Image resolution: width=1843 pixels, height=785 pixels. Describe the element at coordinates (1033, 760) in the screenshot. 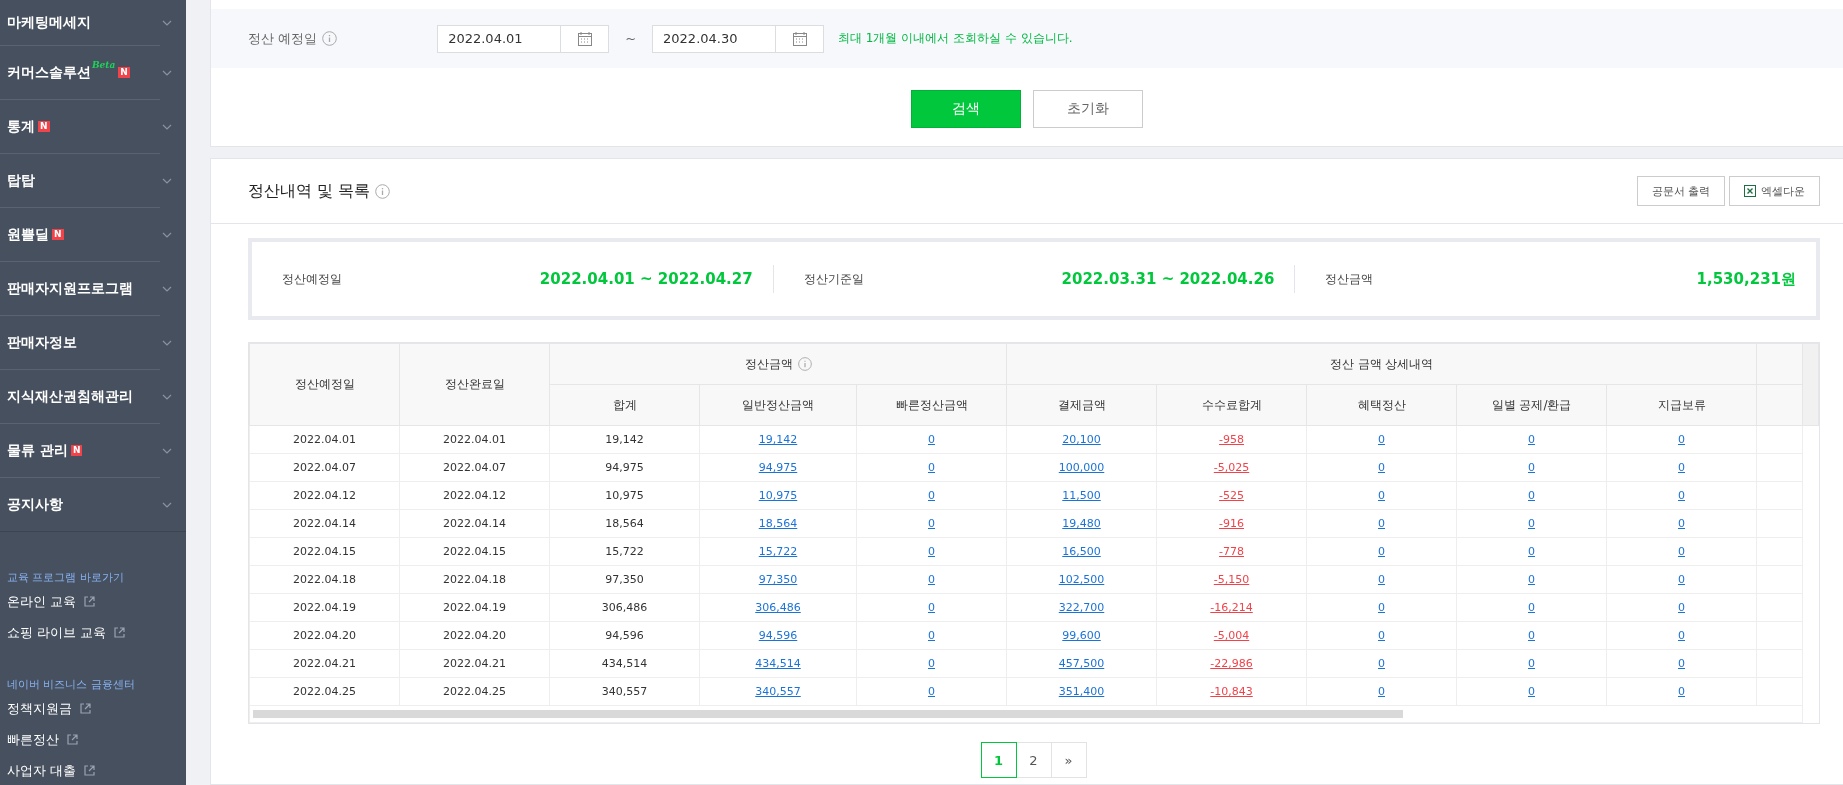

I see `page-button: 2` at that location.